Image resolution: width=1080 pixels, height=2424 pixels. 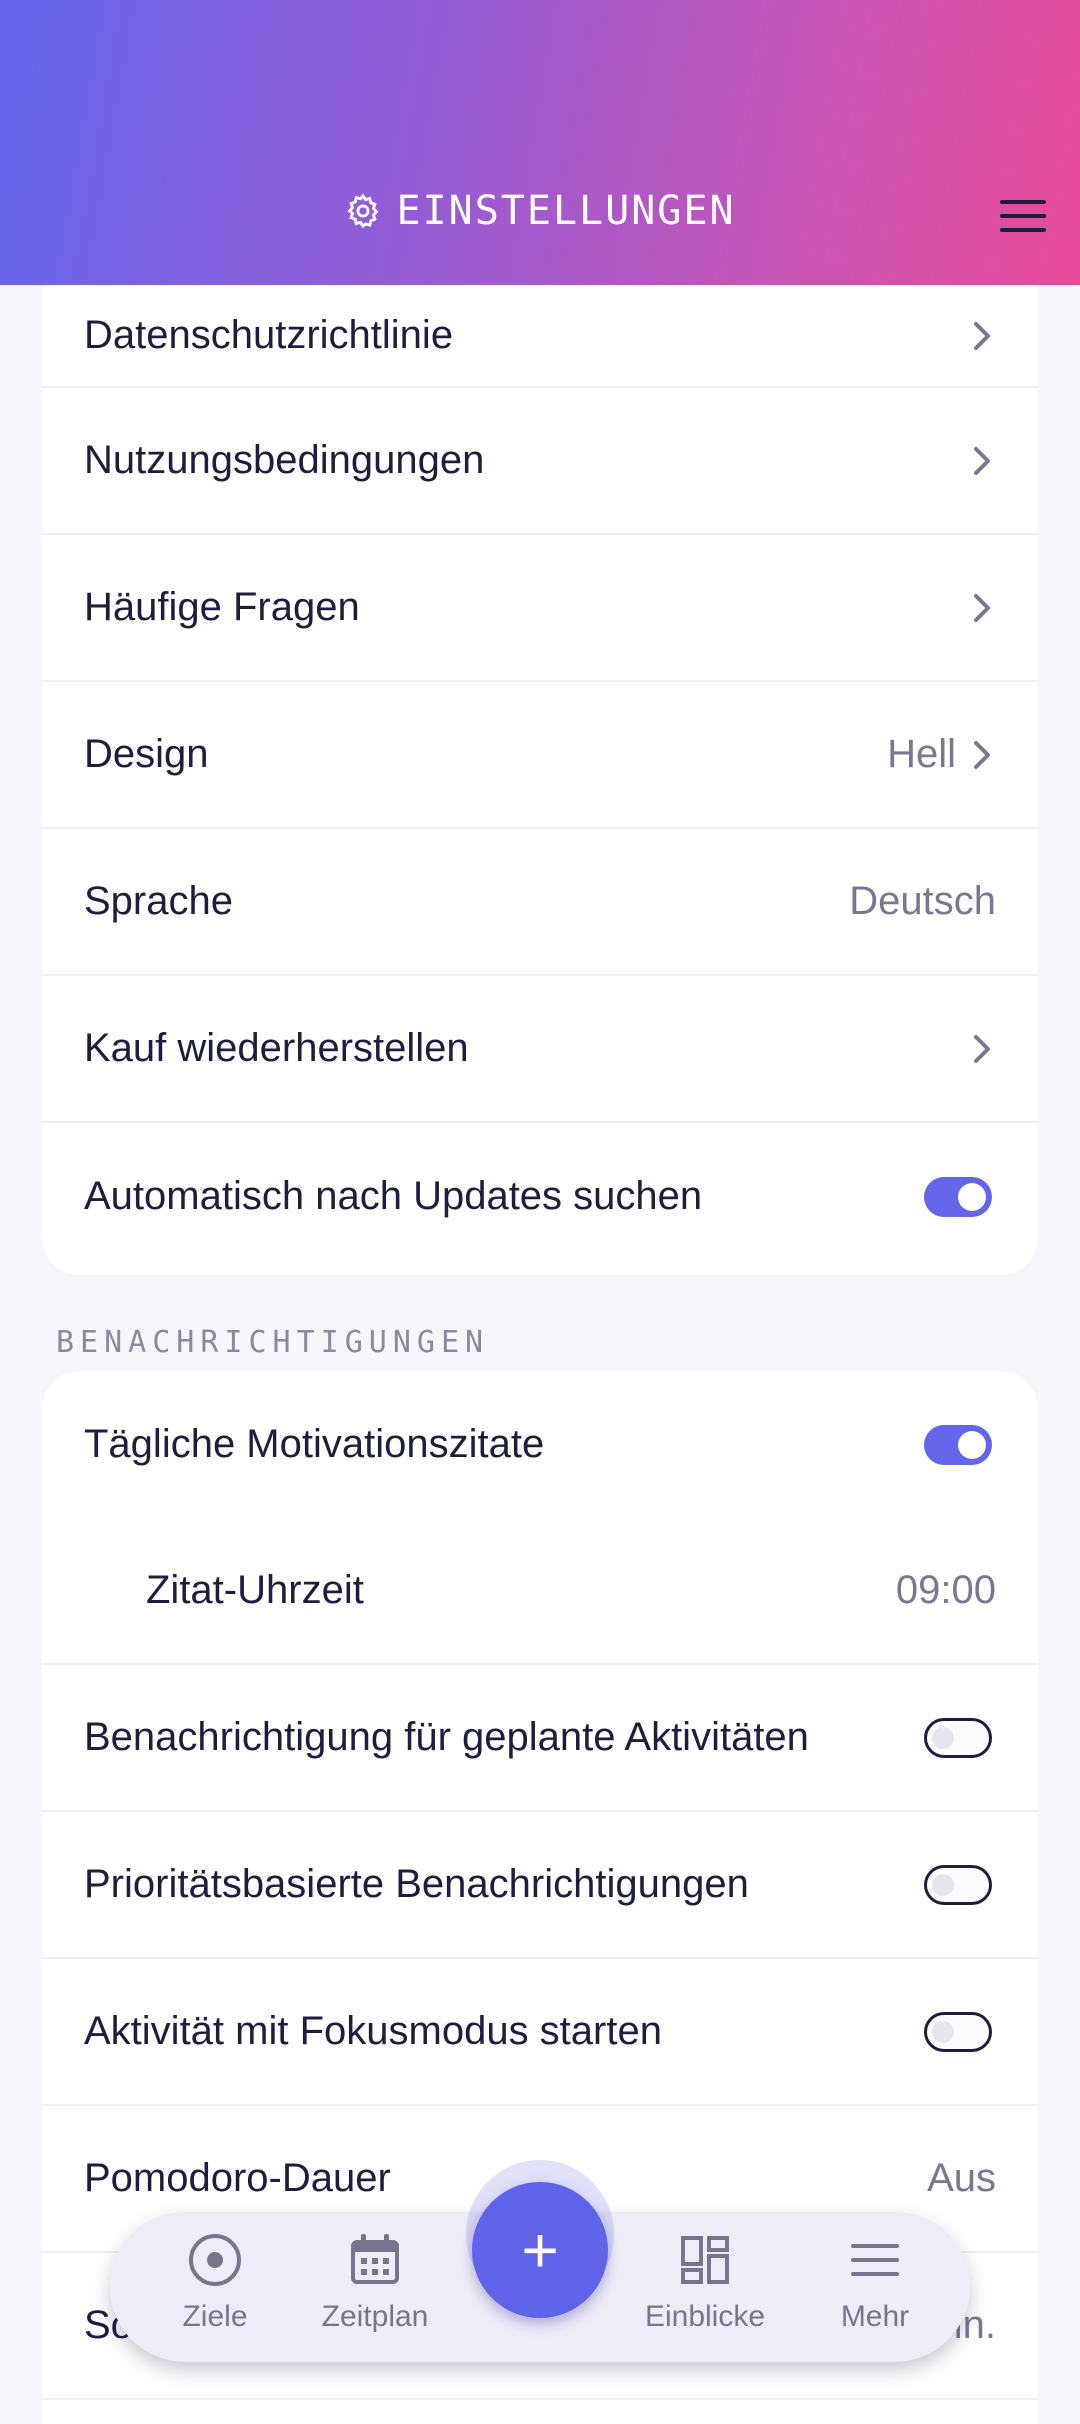 What do you see at coordinates (875, 2290) in the screenshot?
I see `nav-item-mehr: Mehr` at bounding box center [875, 2290].